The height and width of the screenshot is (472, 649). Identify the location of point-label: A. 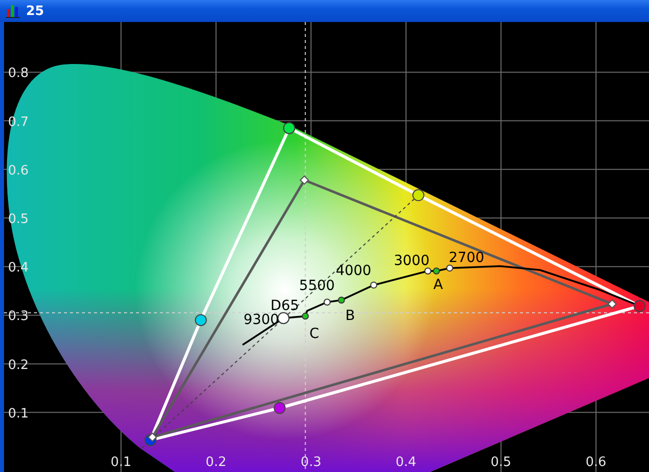
(438, 284).